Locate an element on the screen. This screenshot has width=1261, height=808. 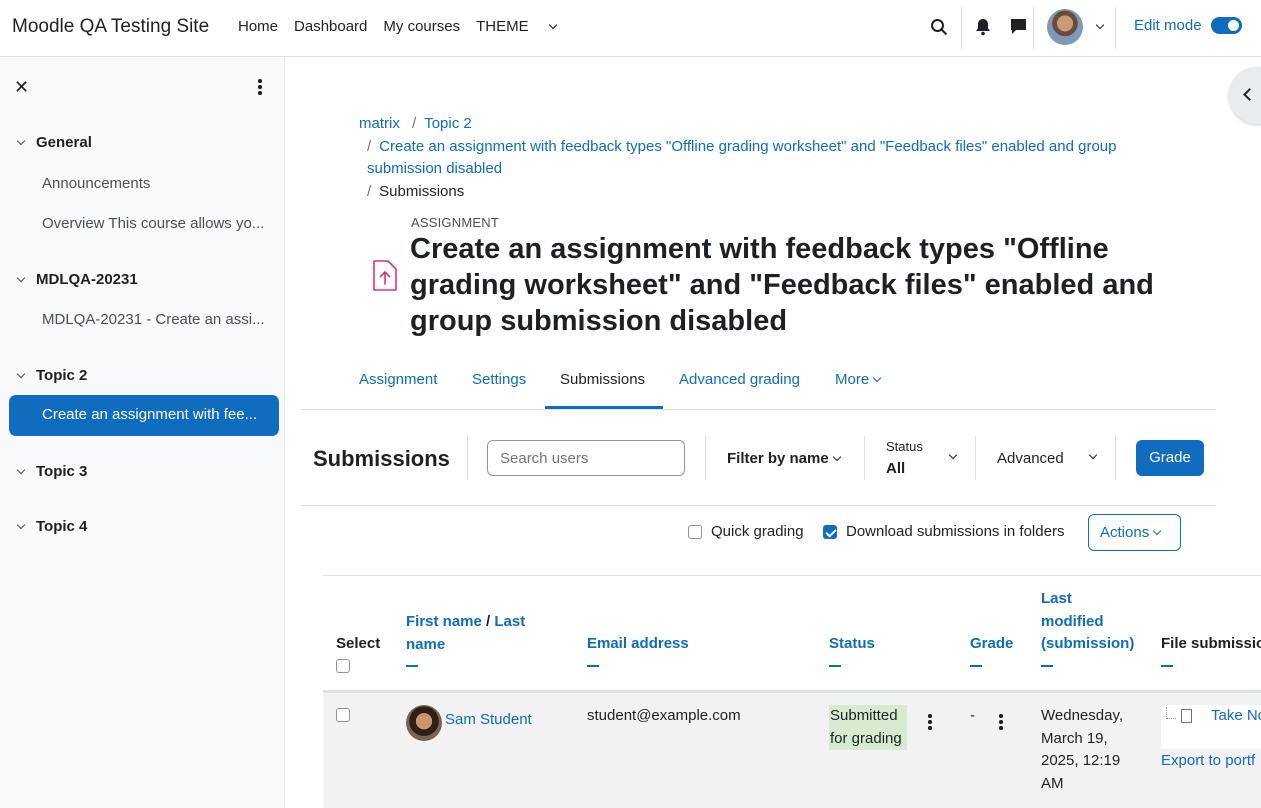
sort-status: Status is located at coordinates (852, 643).